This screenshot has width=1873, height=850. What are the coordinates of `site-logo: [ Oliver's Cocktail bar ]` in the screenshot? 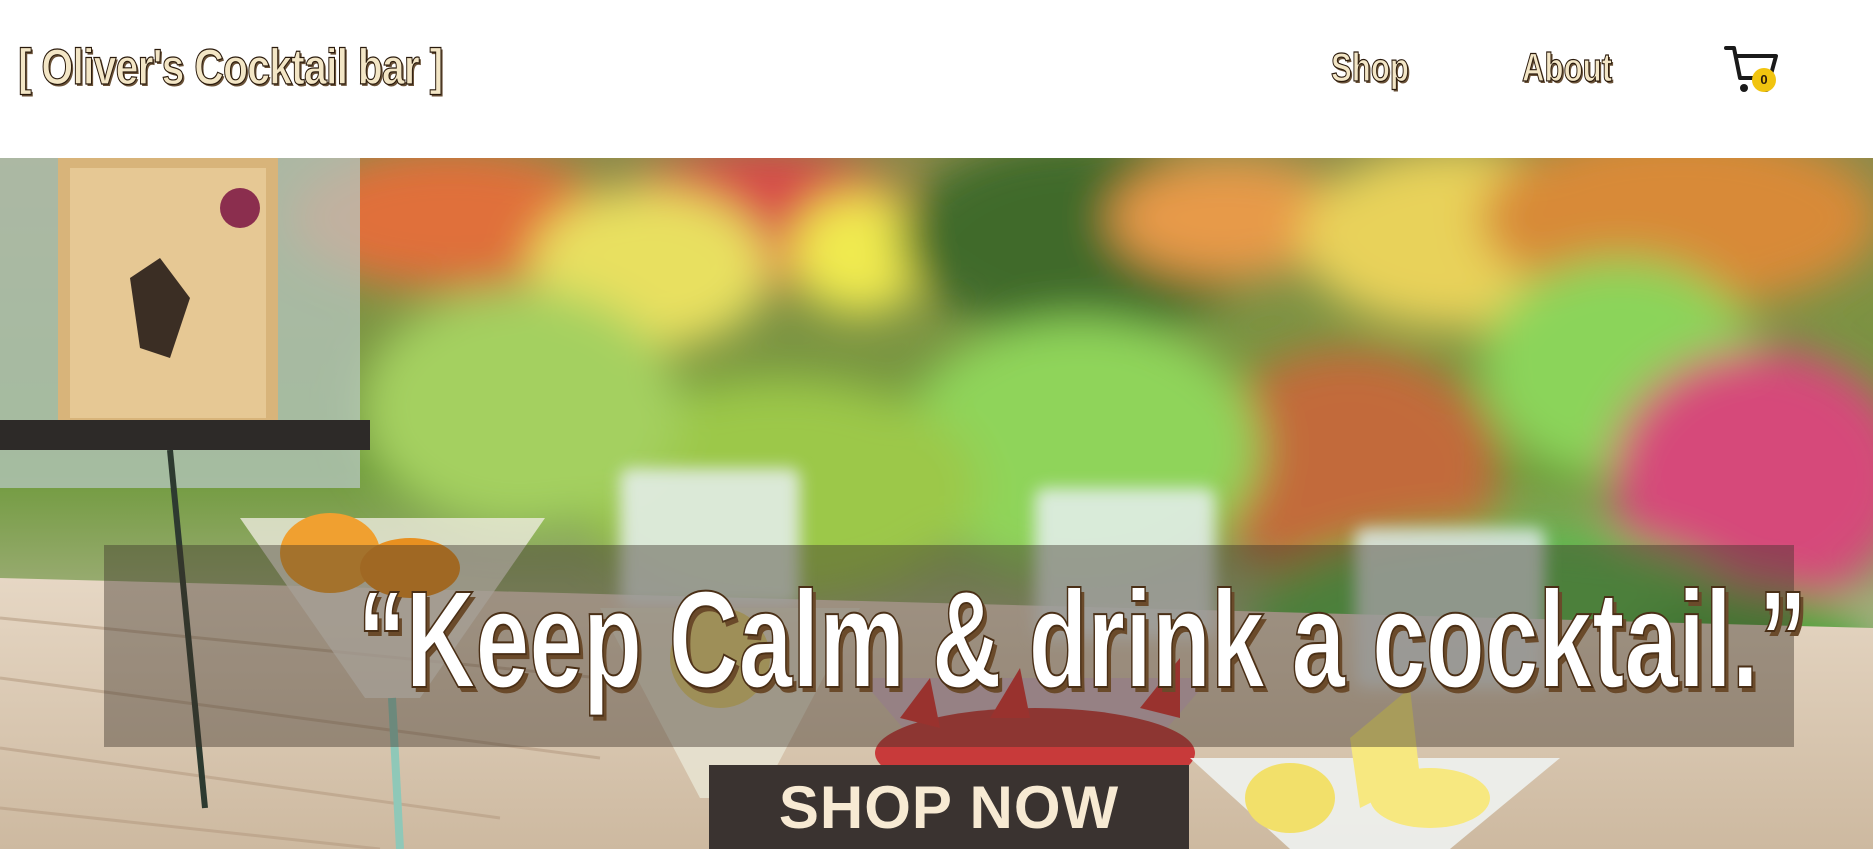 It's located at (231, 67).